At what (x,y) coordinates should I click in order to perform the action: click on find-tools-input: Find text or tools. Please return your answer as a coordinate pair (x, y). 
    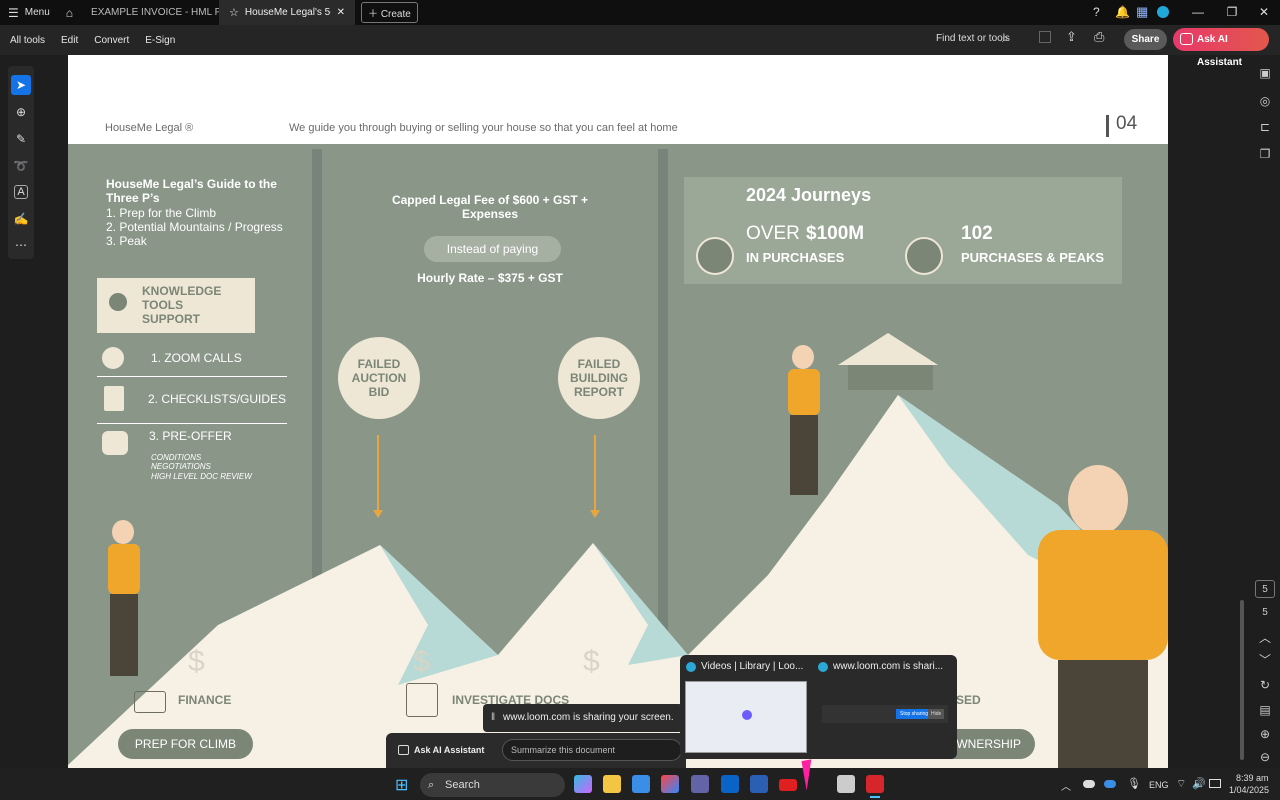
    Looking at the image, I should click on (973, 38).